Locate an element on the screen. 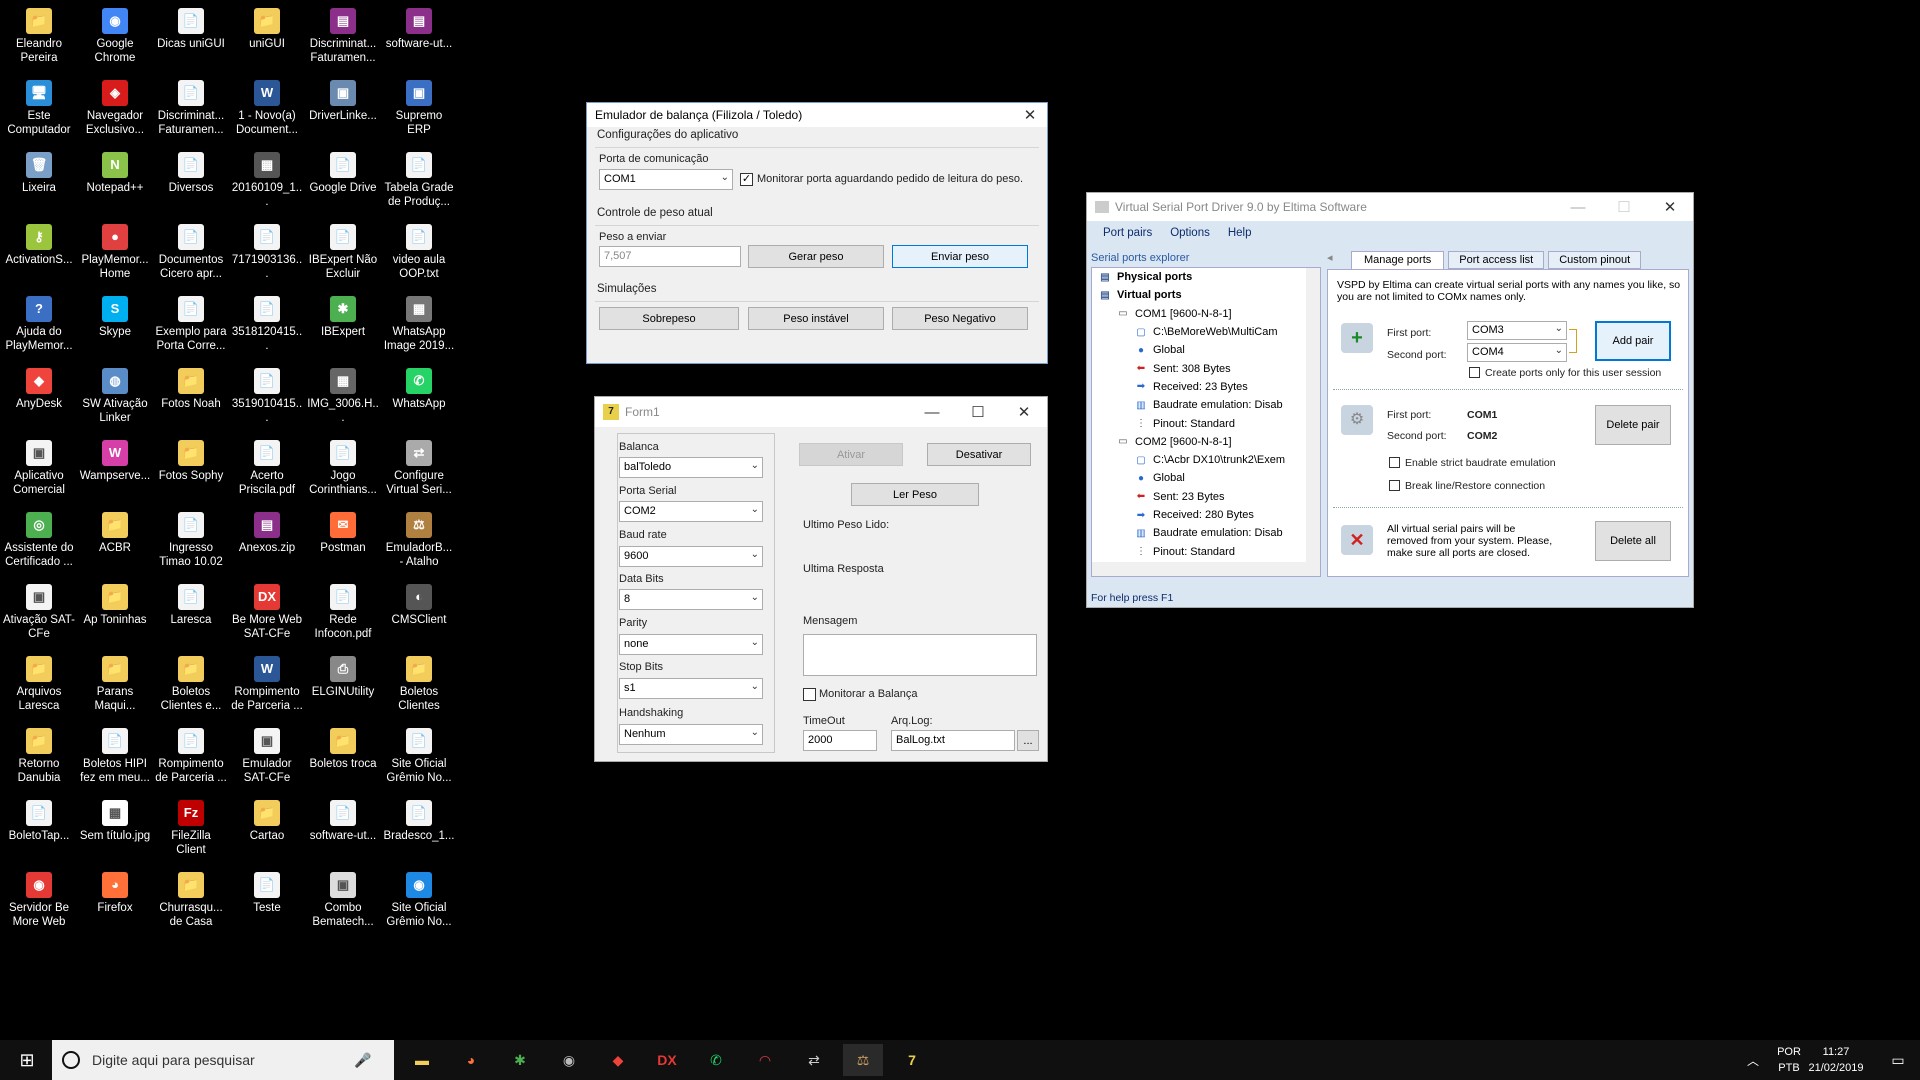  file-explorer-icon: ▬ is located at coordinates (422, 1060).